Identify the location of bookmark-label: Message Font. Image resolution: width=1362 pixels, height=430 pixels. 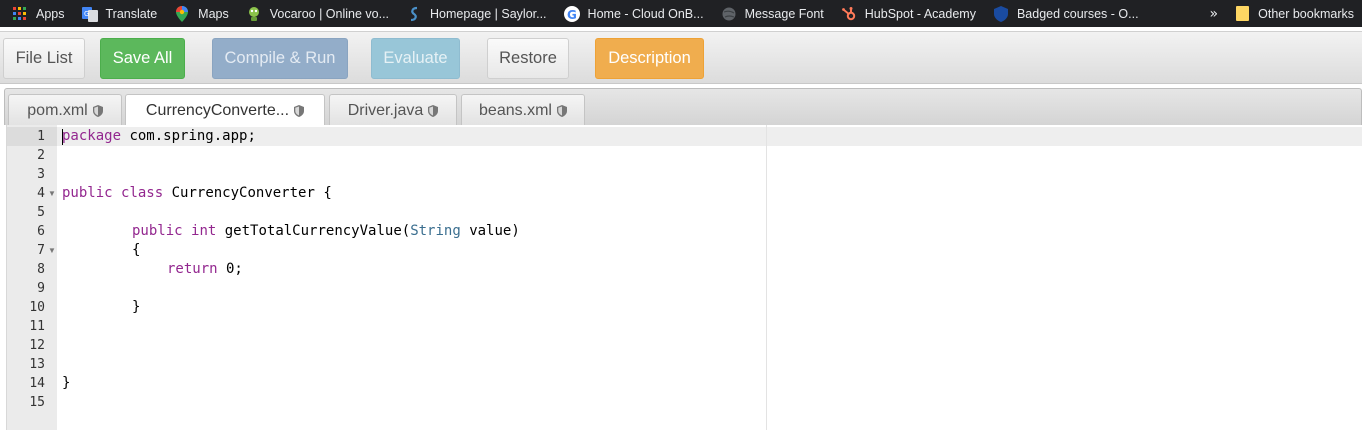
(784, 13).